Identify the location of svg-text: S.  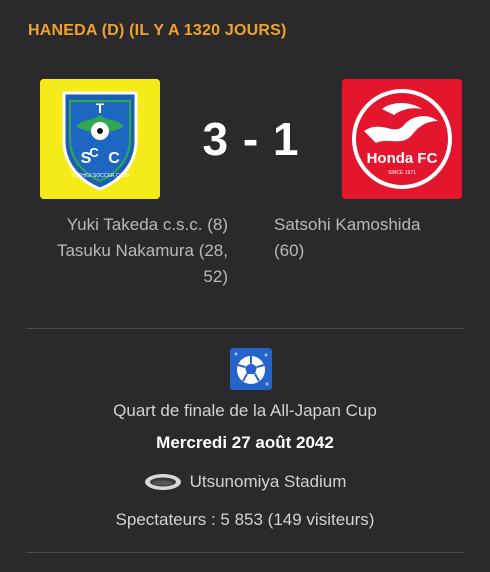
(86, 158).